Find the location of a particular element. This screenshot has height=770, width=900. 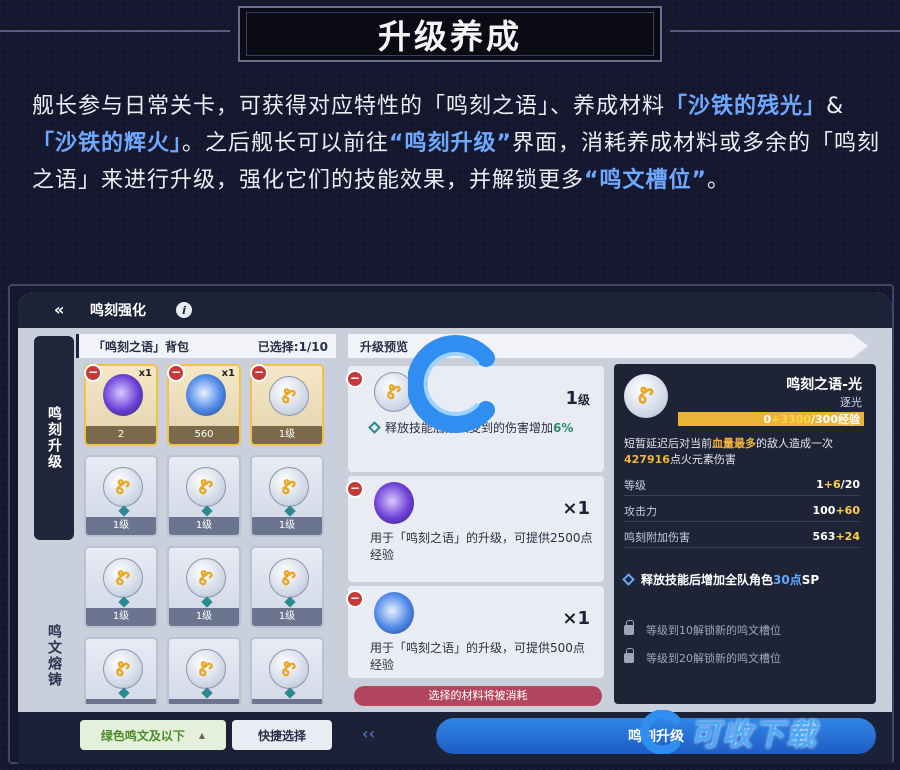

item-name: 鸣刻之语-光 is located at coordinates (824, 385).